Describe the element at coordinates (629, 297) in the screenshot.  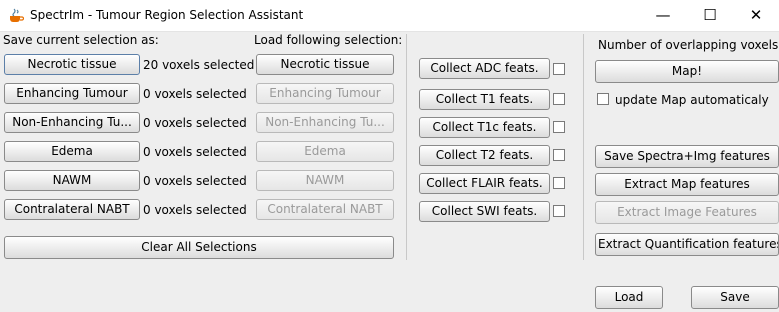
I see `load-button: Load` at that location.